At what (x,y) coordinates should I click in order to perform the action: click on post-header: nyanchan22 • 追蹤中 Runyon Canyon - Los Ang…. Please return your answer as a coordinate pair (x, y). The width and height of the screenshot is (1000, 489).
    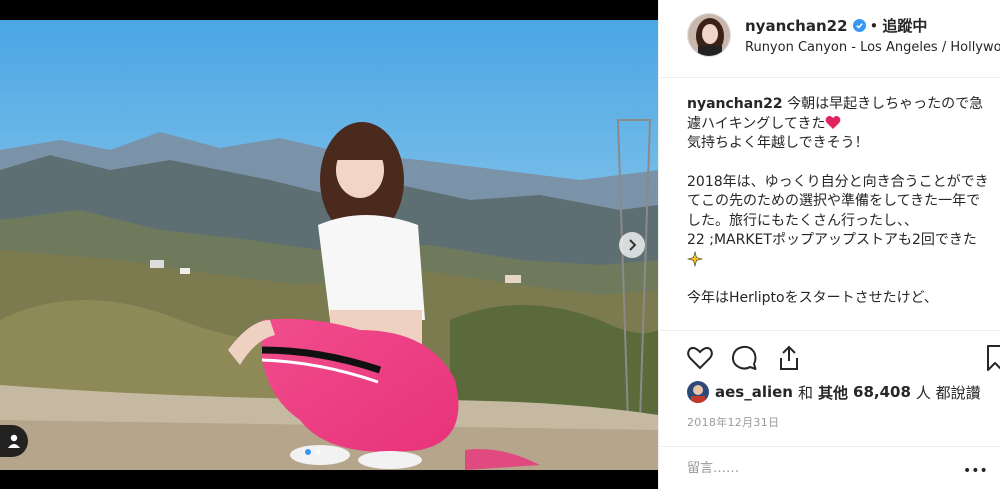
    Looking at the image, I should click on (829, 39).